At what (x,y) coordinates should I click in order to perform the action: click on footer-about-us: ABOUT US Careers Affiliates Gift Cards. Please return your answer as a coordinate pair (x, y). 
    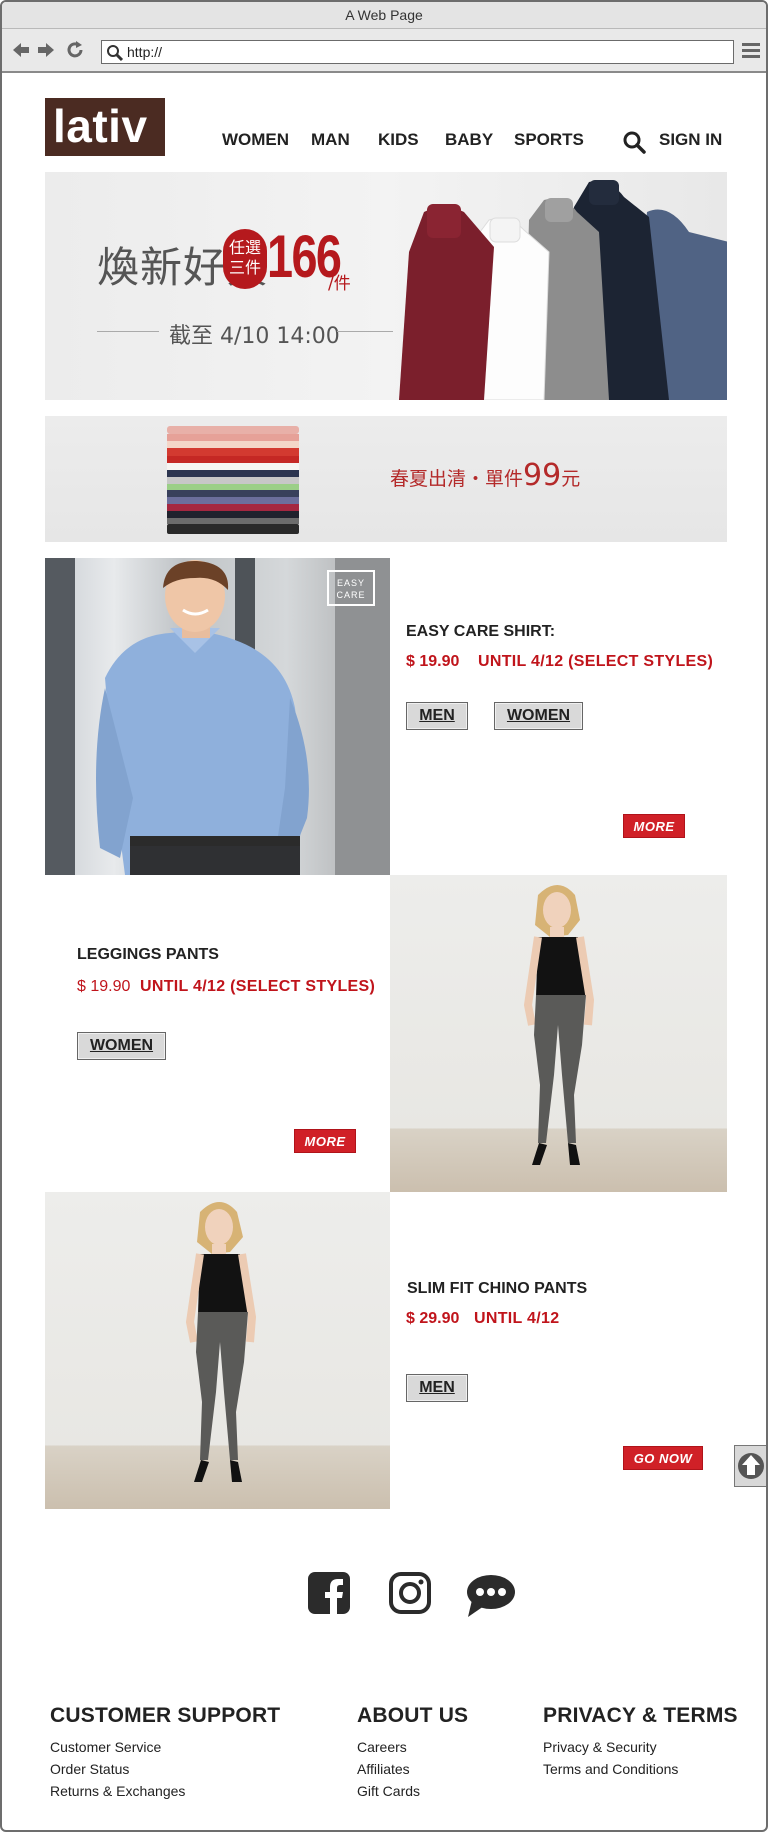
    Looking at the image, I should click on (412, 1753).